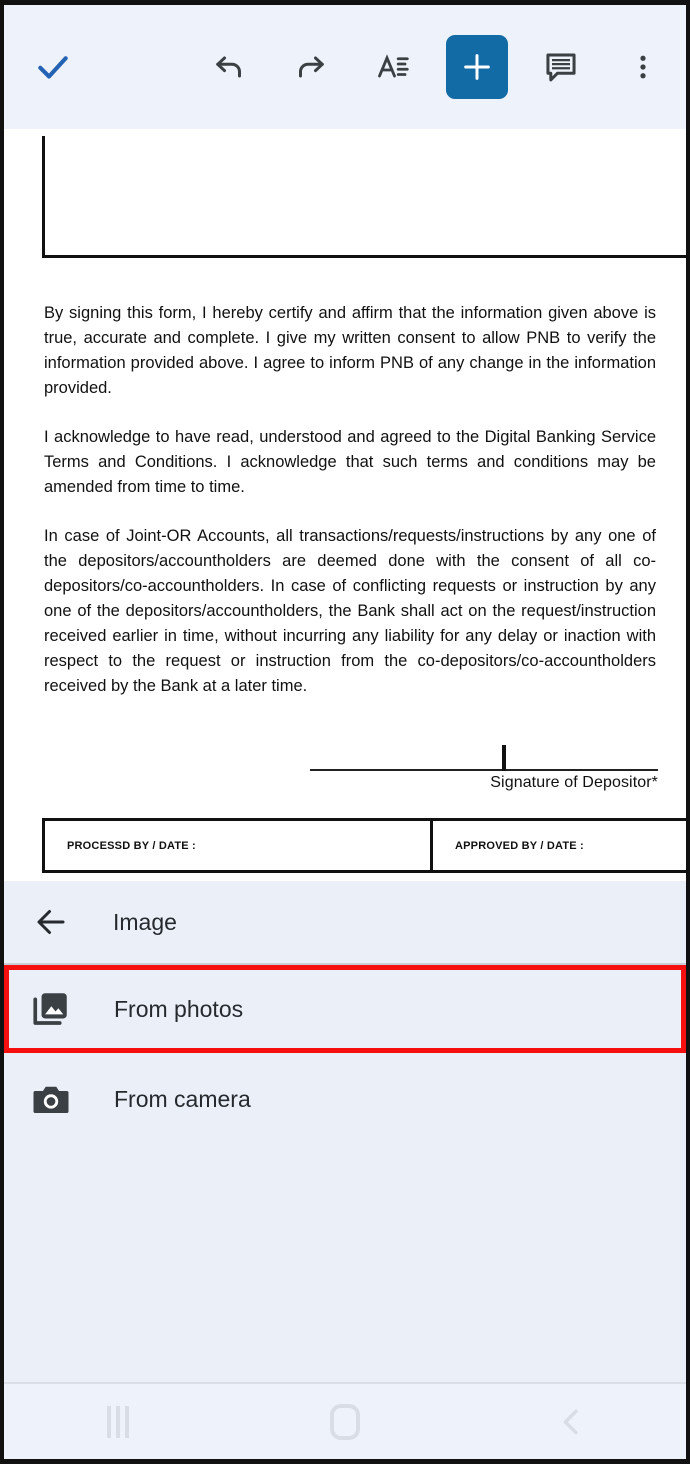 This screenshot has width=690, height=1464. I want to click on camera-icon, so click(51, 1099).